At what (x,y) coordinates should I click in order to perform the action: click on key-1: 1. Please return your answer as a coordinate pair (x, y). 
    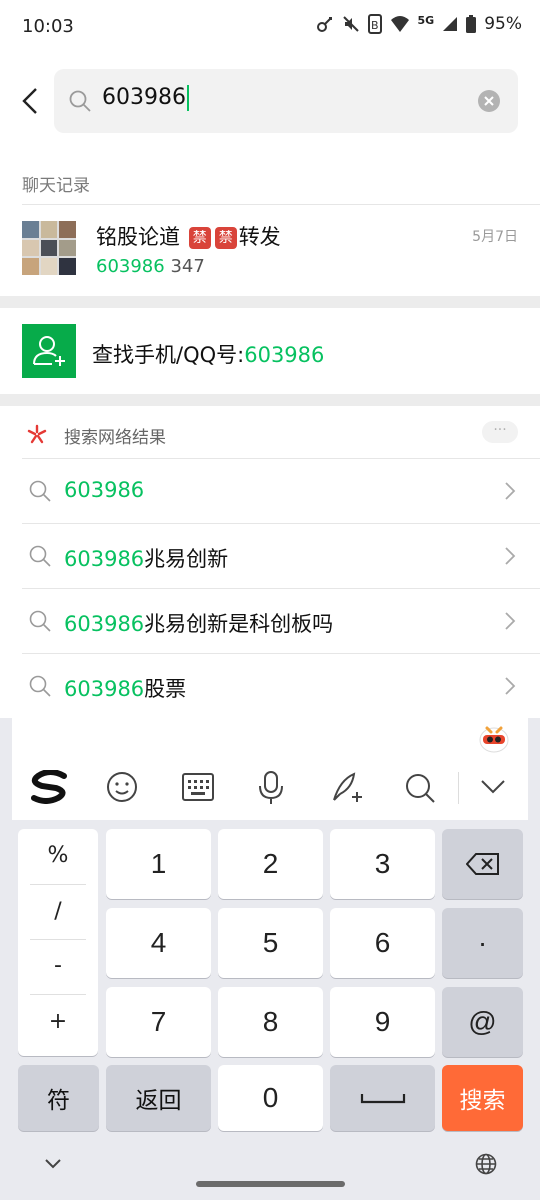
    Looking at the image, I should click on (158, 864).